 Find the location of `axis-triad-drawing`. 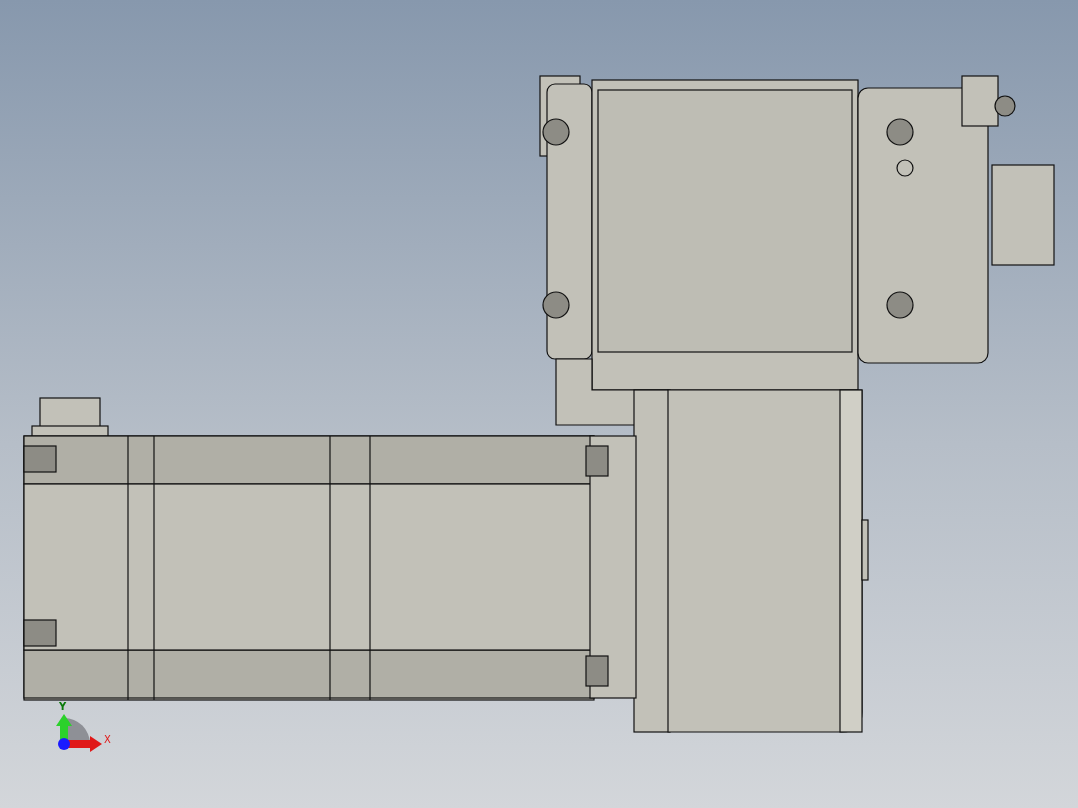

axis-triad-drawing is located at coordinates (79, 733).